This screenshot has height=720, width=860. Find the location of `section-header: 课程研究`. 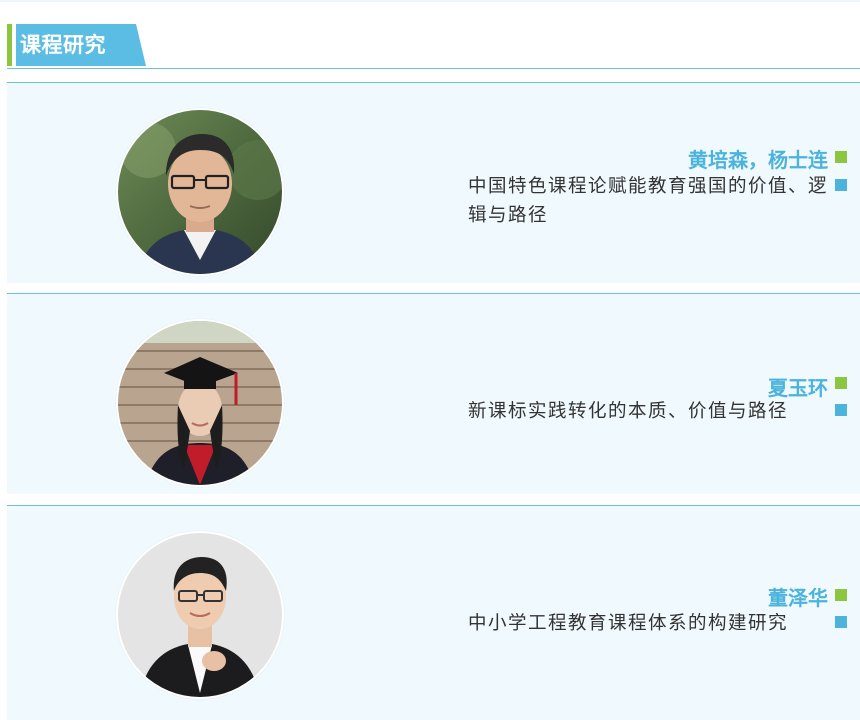

section-header: 课程研究 is located at coordinates (433, 46).